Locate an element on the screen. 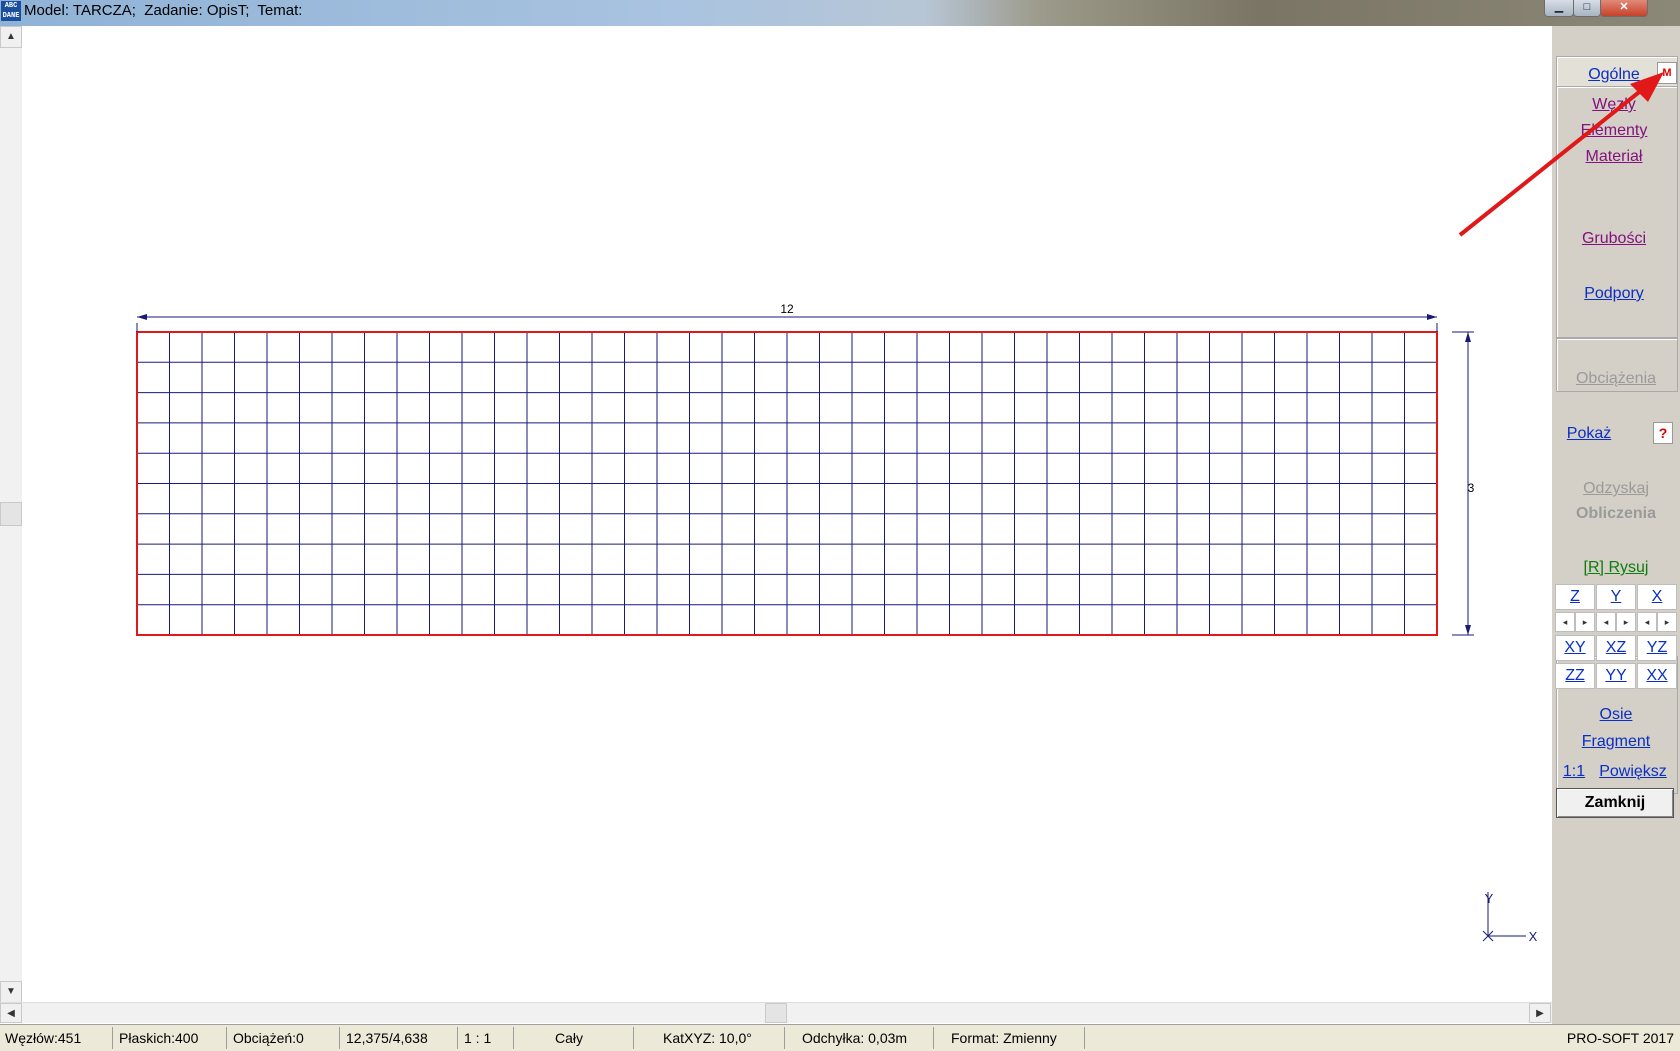 The height and width of the screenshot is (1051, 1680). vertical-scrollbar: ▲ ▼ is located at coordinates (11, 516).